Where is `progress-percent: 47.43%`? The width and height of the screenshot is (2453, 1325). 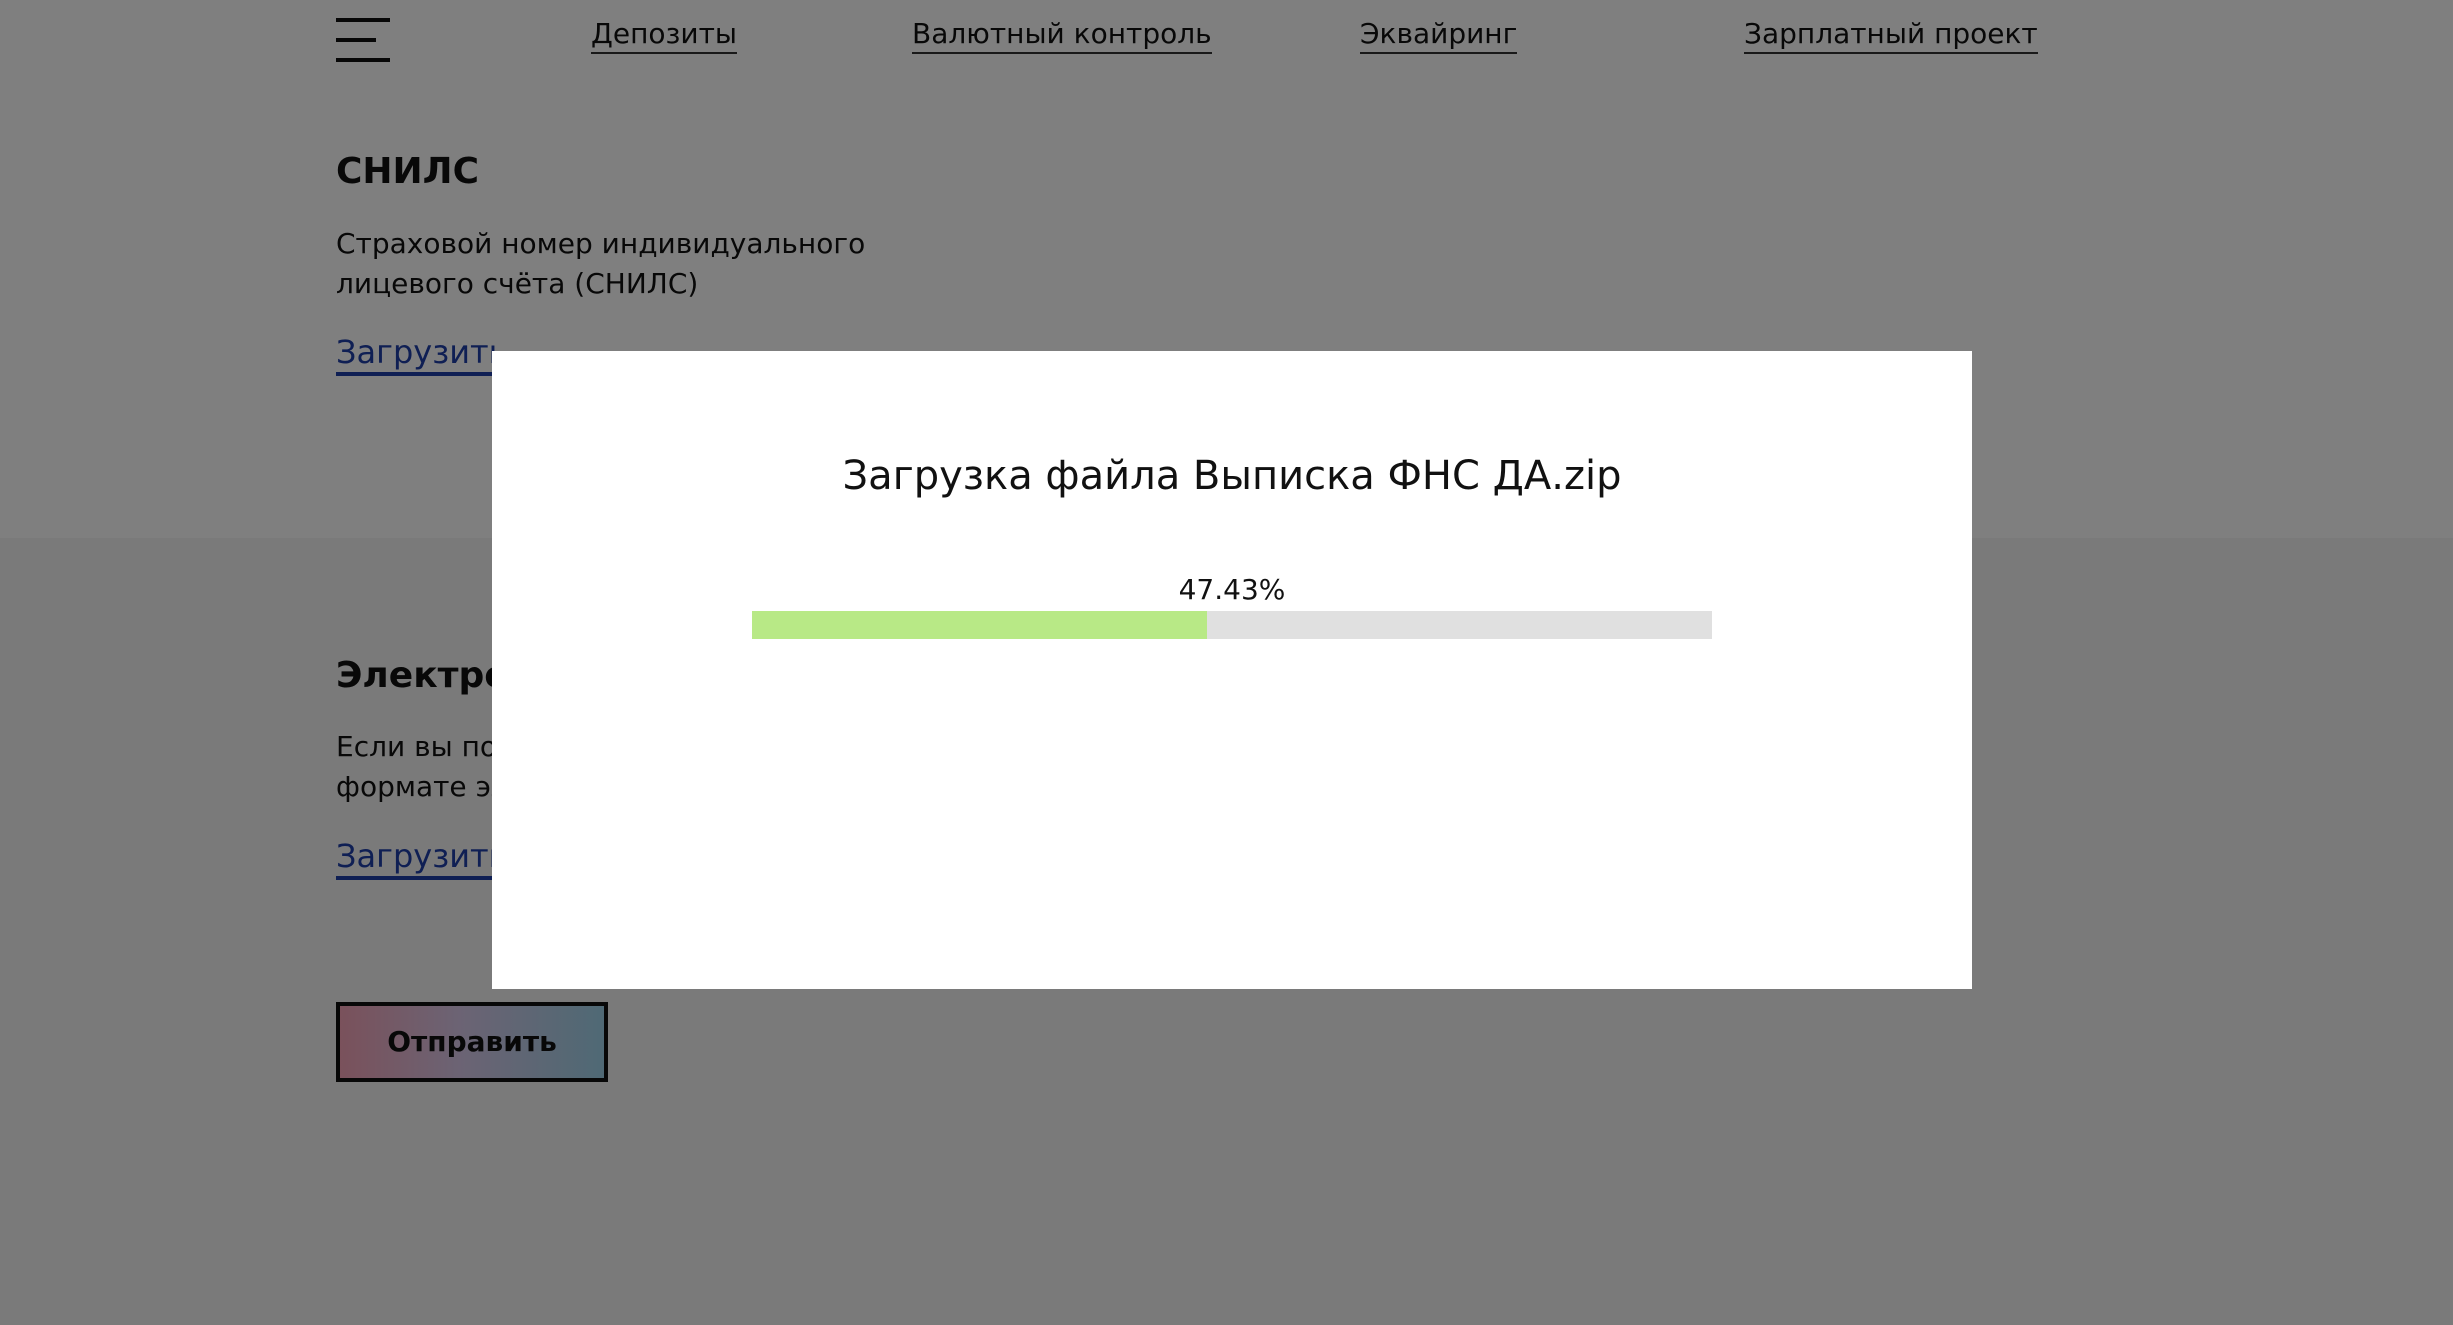
progress-percent: 47.43% is located at coordinates (1232, 589).